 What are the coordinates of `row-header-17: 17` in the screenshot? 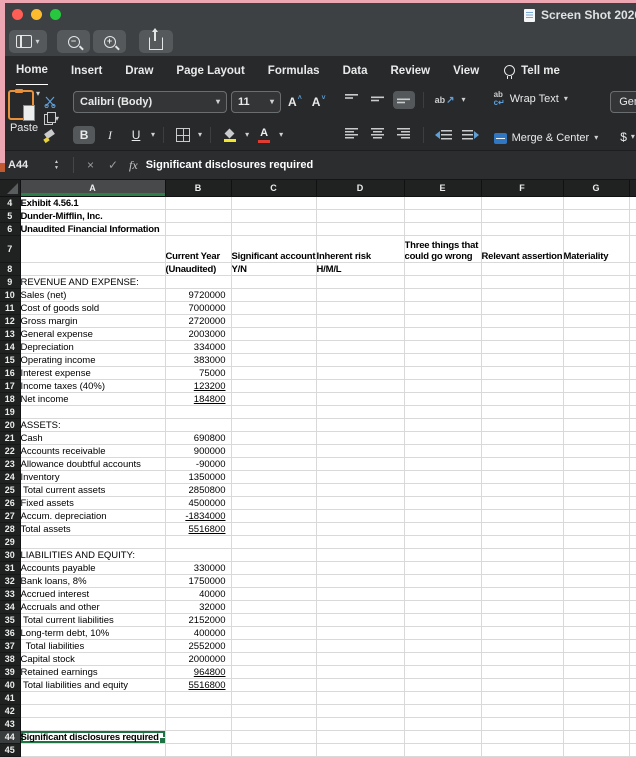 It's located at (10, 386).